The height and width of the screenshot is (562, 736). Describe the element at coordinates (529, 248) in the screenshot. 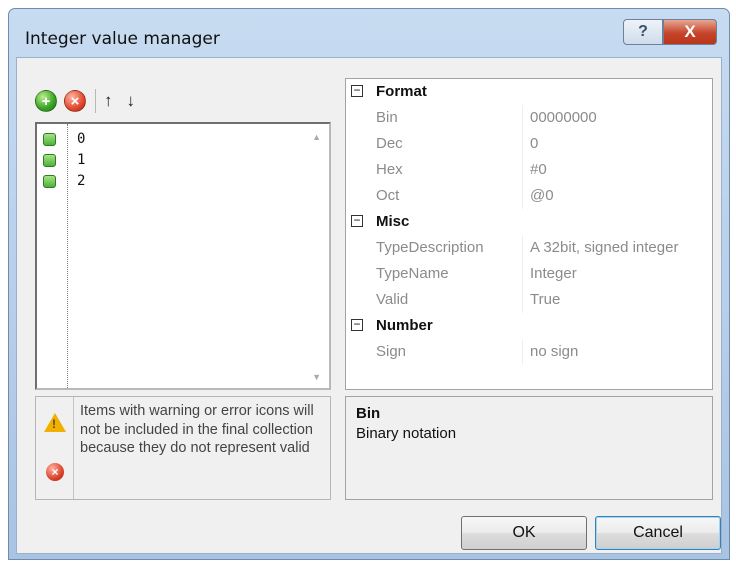

I see `property-row-typedescription: TypeDescription A 32bit, signed integer` at that location.